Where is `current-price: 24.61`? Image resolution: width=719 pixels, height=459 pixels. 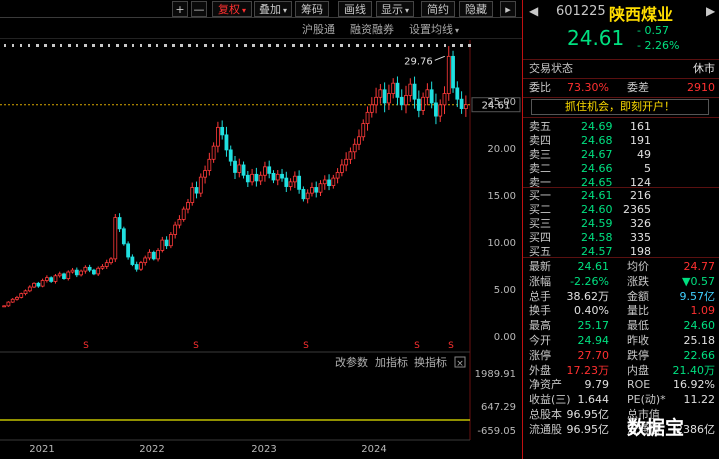
current-price: 24.61 is located at coordinates (595, 38).